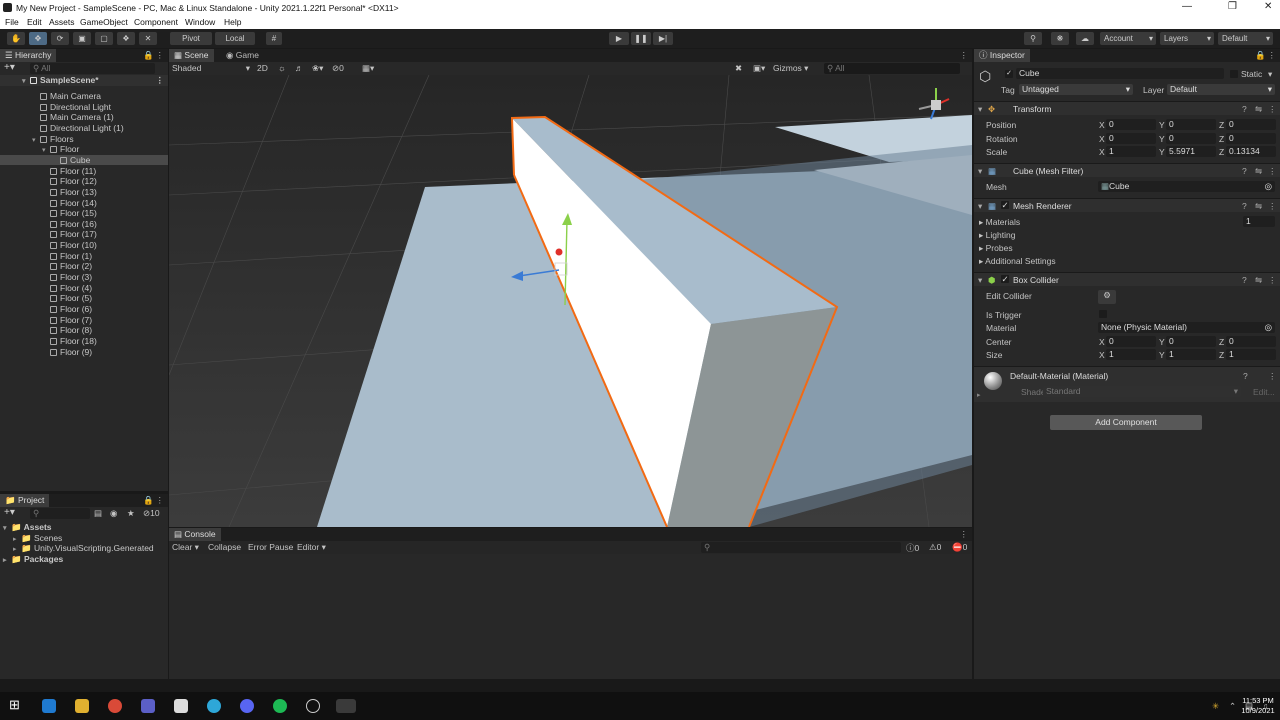 The height and width of the screenshot is (720, 1280). I want to click on add-component-button: Add Component, so click(1126, 422).